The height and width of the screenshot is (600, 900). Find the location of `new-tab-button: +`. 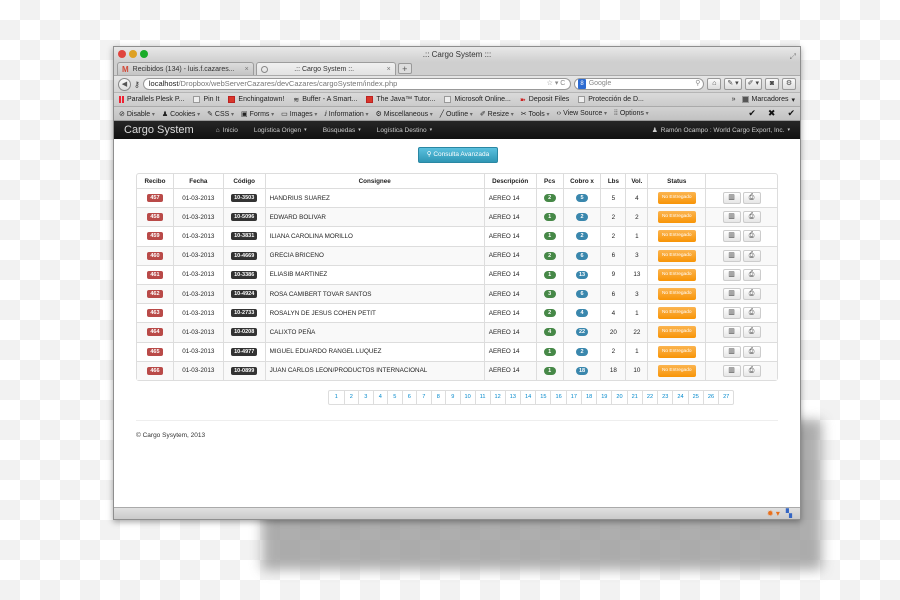

new-tab-button: + is located at coordinates (404, 68).